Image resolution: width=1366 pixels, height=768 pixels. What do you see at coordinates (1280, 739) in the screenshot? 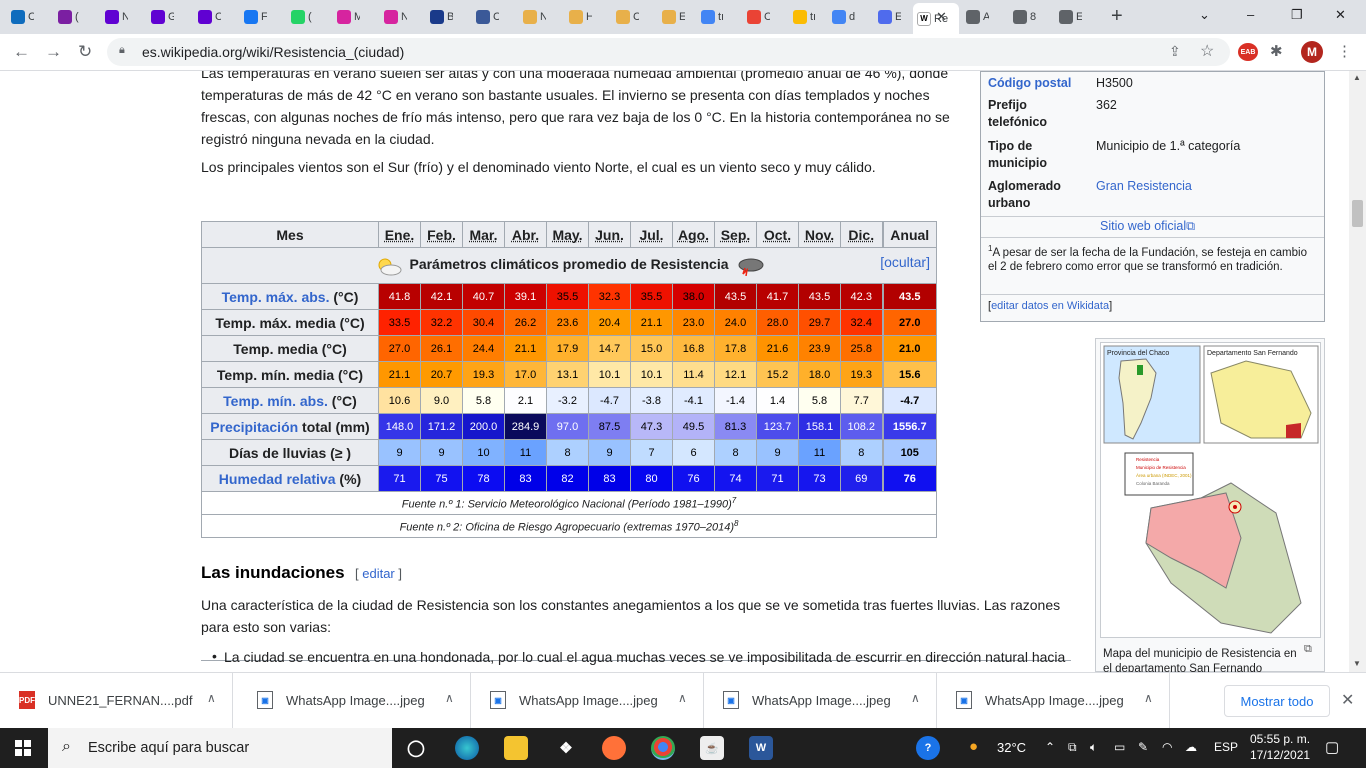
I see `clock-time: 05:55 p. m.` at bounding box center [1280, 739].